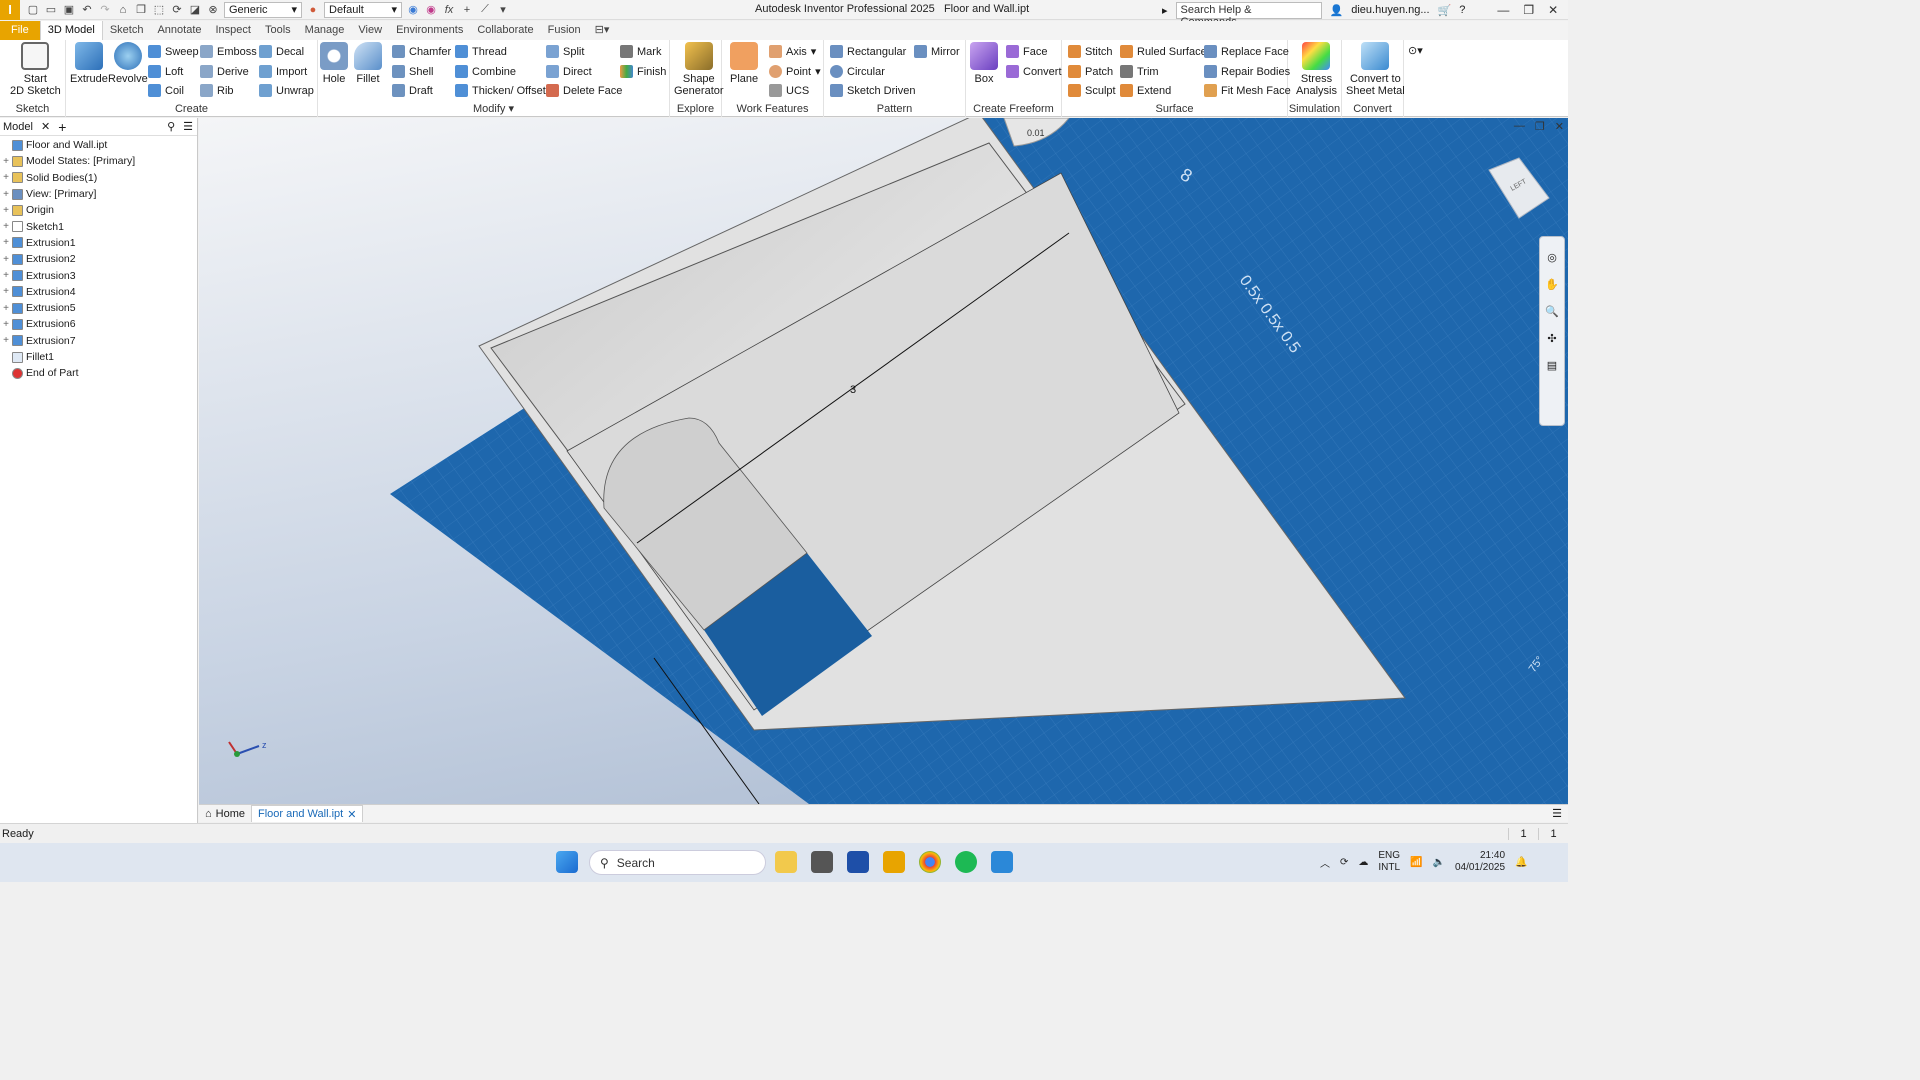  Describe the element at coordinates (744, 63) in the screenshot. I see `plane-button: Plane` at that location.